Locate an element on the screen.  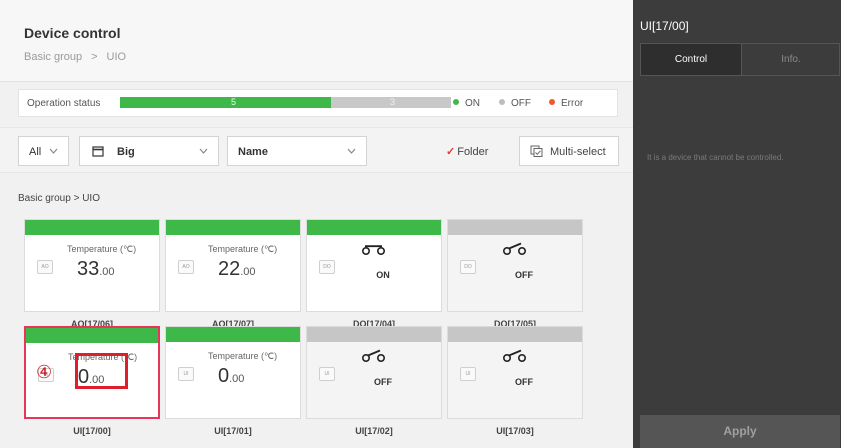
sort-value: Name is located at coordinates (253, 152).